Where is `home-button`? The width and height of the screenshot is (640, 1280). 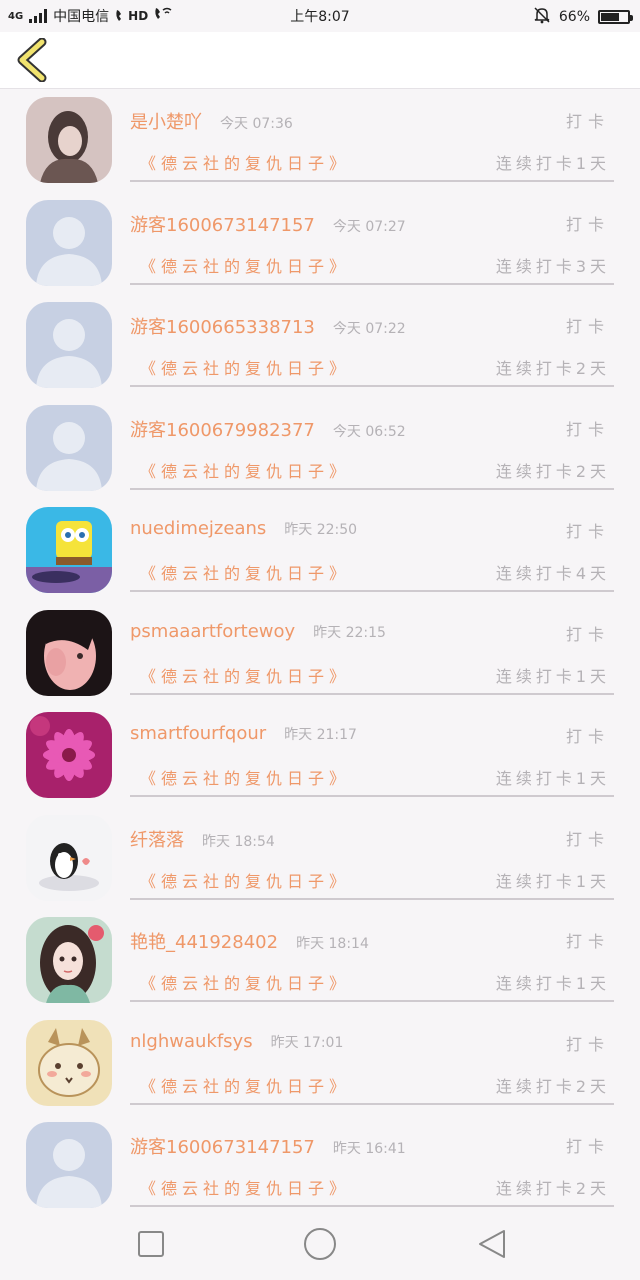 home-button is located at coordinates (320, 1244).